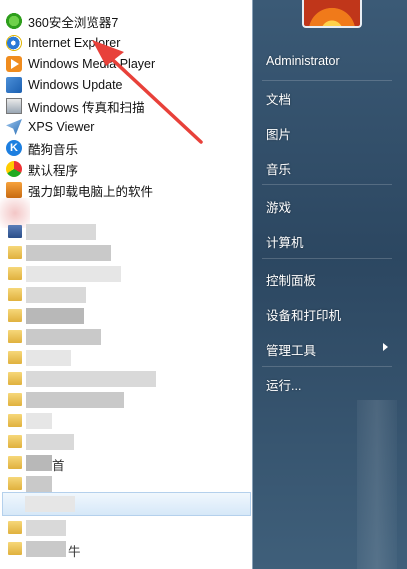  I want to click on program-kugou-music: K 酷狗音乐, so click(126, 148).